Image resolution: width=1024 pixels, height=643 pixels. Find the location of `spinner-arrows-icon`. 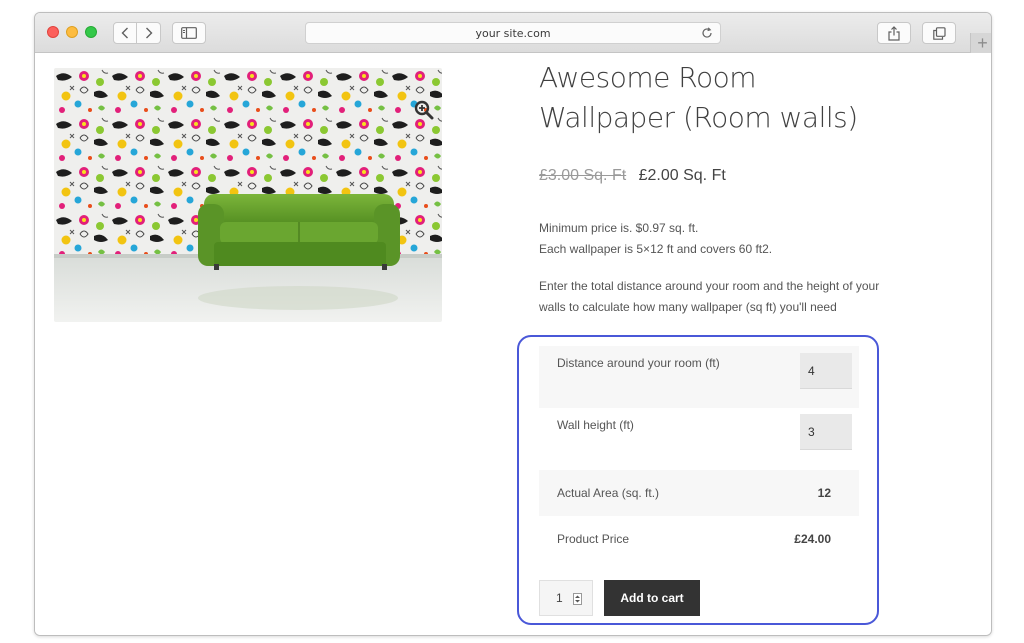

spinner-arrows-icon is located at coordinates (577, 599).